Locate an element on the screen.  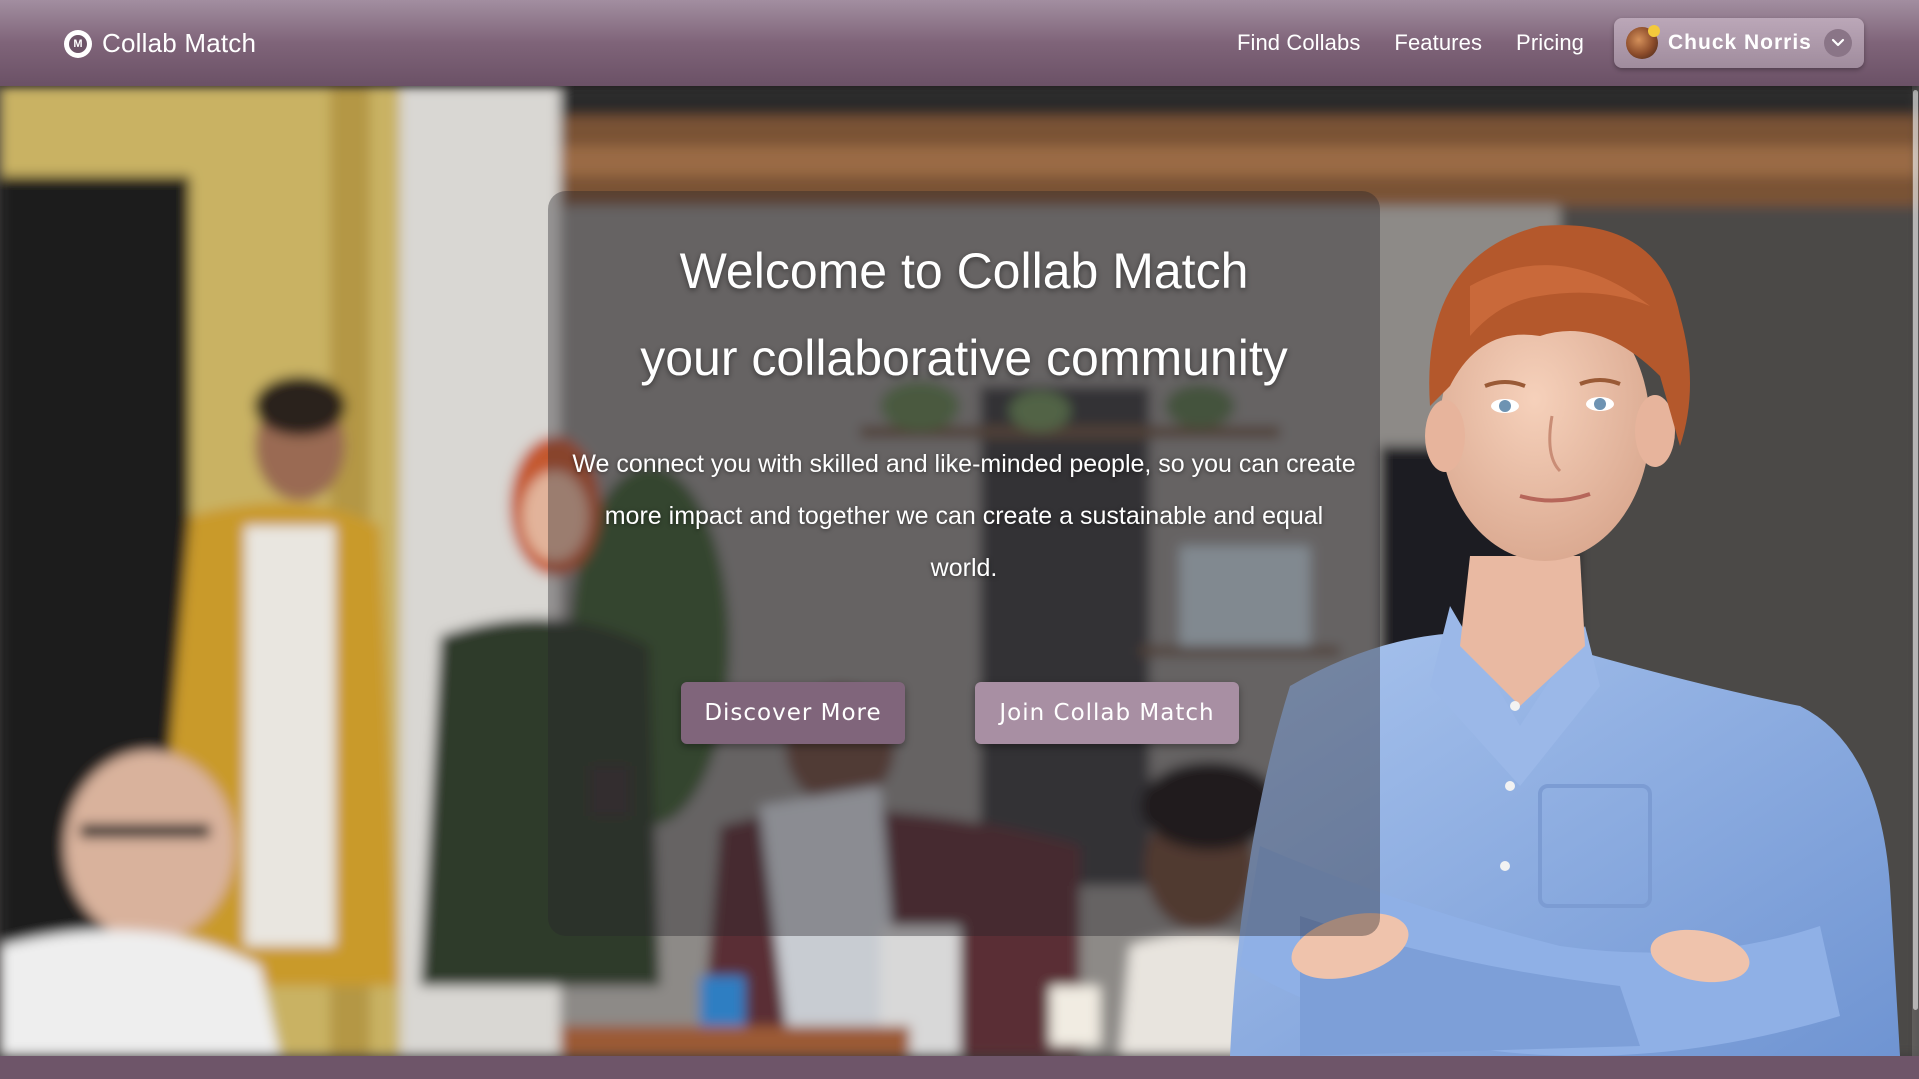
nav-link-features: Features is located at coordinates (1438, 43).